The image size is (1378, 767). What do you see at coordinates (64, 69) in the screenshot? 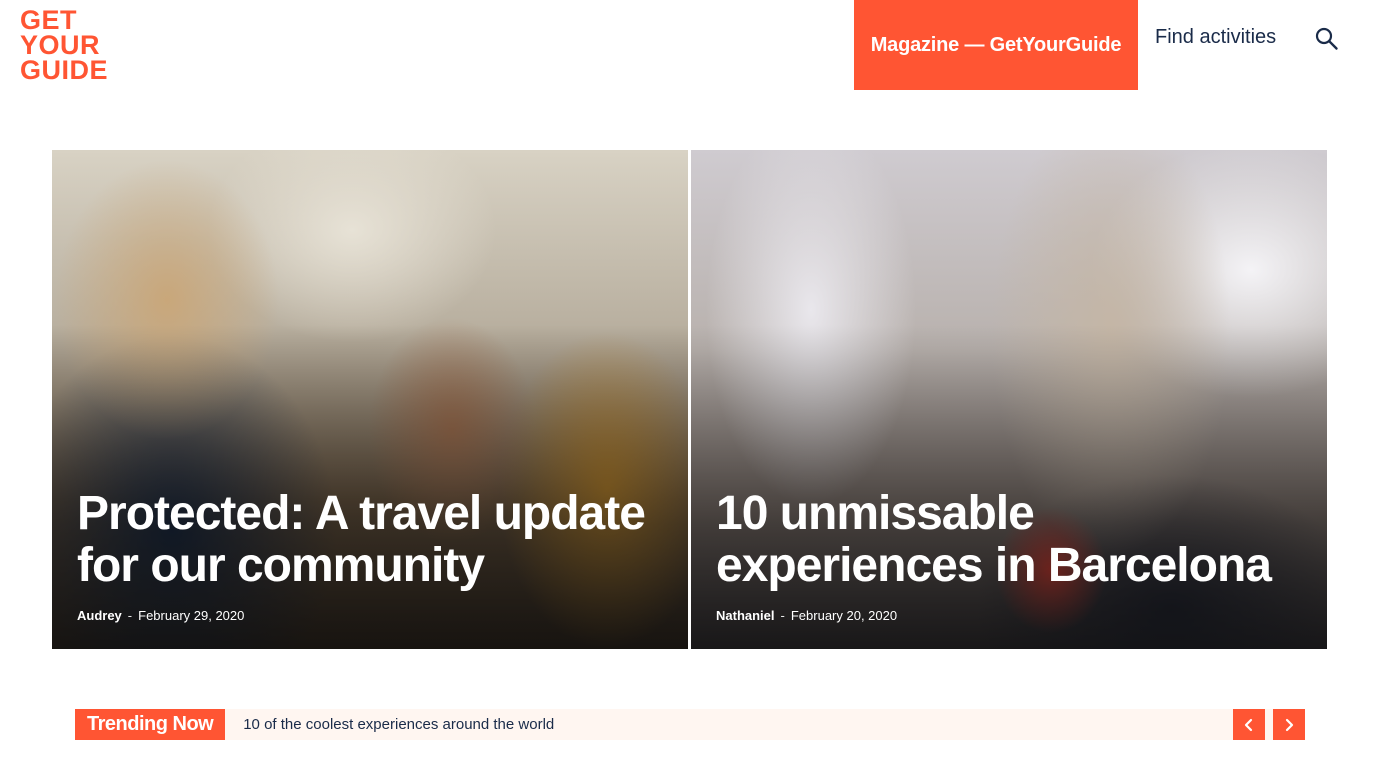
I see `logo-line-3: GUIDE` at bounding box center [64, 69].